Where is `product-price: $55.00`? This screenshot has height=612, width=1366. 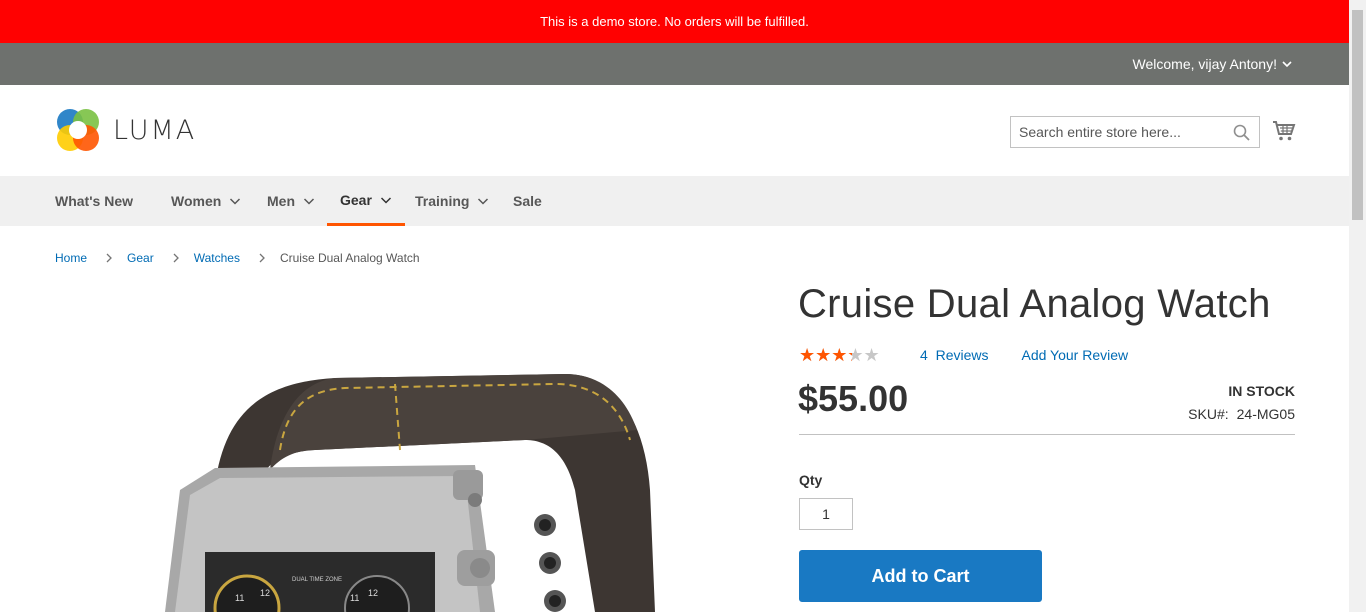
product-price: $55.00 is located at coordinates (853, 398).